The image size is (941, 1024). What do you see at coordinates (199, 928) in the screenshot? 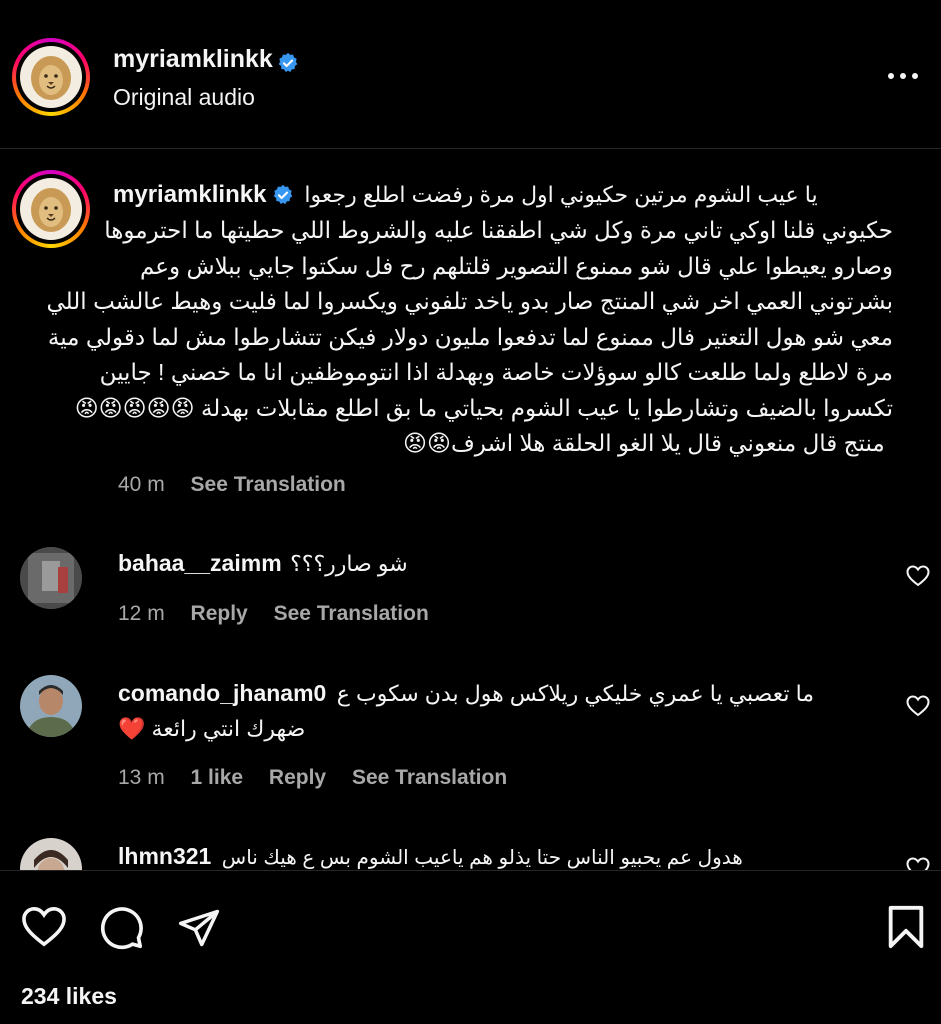
I see `share-paper-plane-icon` at bounding box center [199, 928].